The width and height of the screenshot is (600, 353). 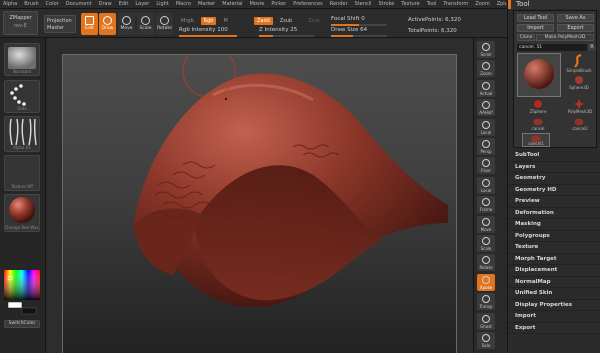 What do you see at coordinates (307, 4) in the screenshot?
I see `menu-preferences: Preferences` at bounding box center [307, 4].